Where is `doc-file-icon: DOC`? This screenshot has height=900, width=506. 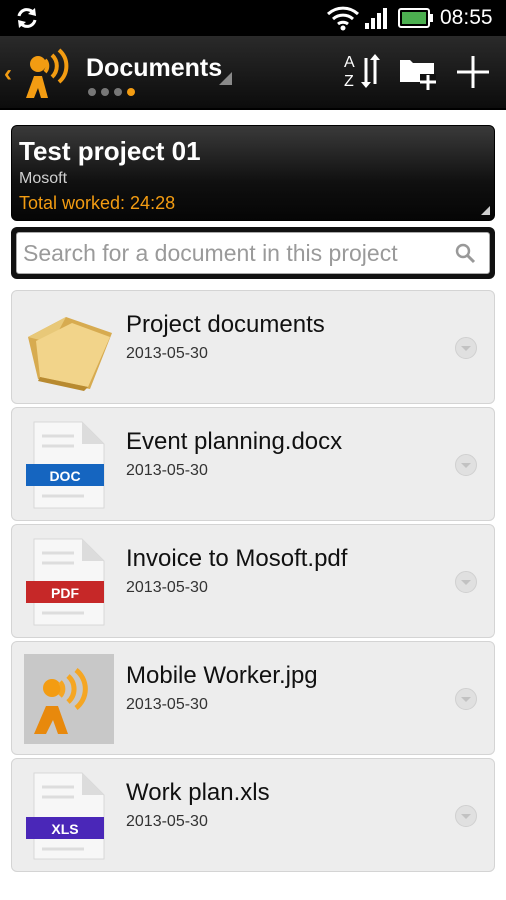
doc-file-icon: DOC is located at coordinates (69, 465).